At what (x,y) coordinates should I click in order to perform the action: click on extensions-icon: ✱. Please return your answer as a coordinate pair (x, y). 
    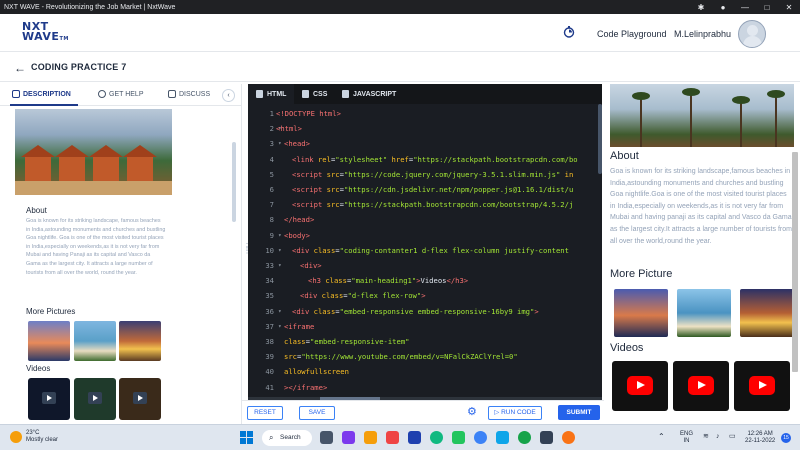
    Looking at the image, I should click on (701, 7).